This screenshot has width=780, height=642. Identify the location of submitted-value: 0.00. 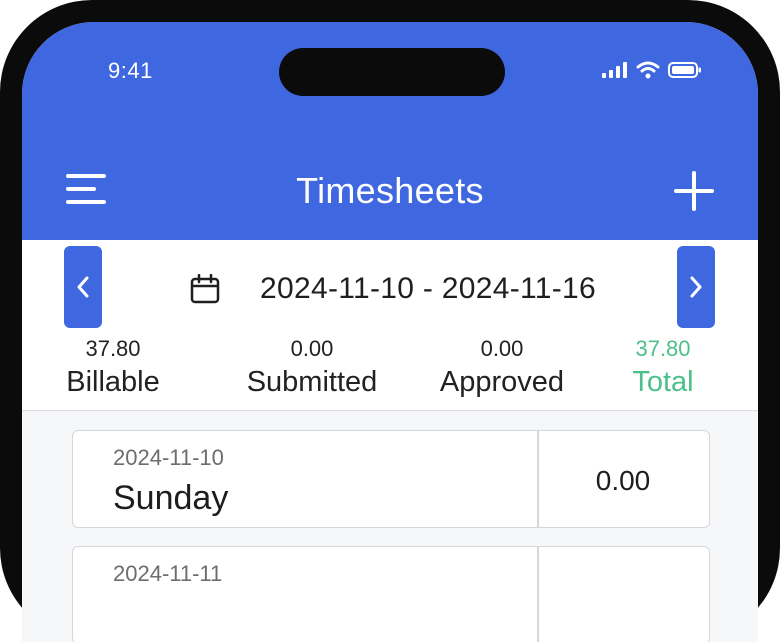
(312, 348).